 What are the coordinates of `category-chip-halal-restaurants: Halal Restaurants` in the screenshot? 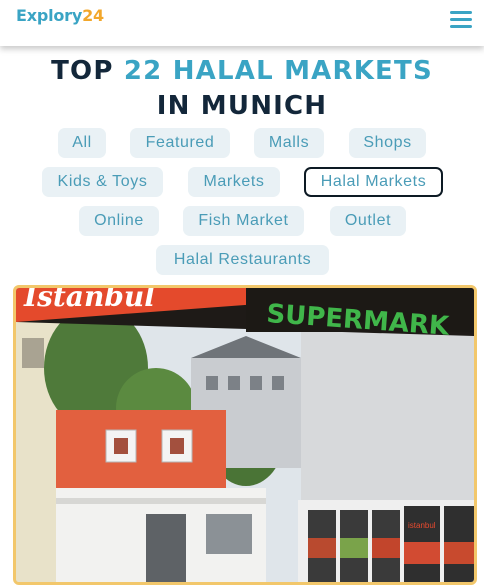 It's located at (242, 260).